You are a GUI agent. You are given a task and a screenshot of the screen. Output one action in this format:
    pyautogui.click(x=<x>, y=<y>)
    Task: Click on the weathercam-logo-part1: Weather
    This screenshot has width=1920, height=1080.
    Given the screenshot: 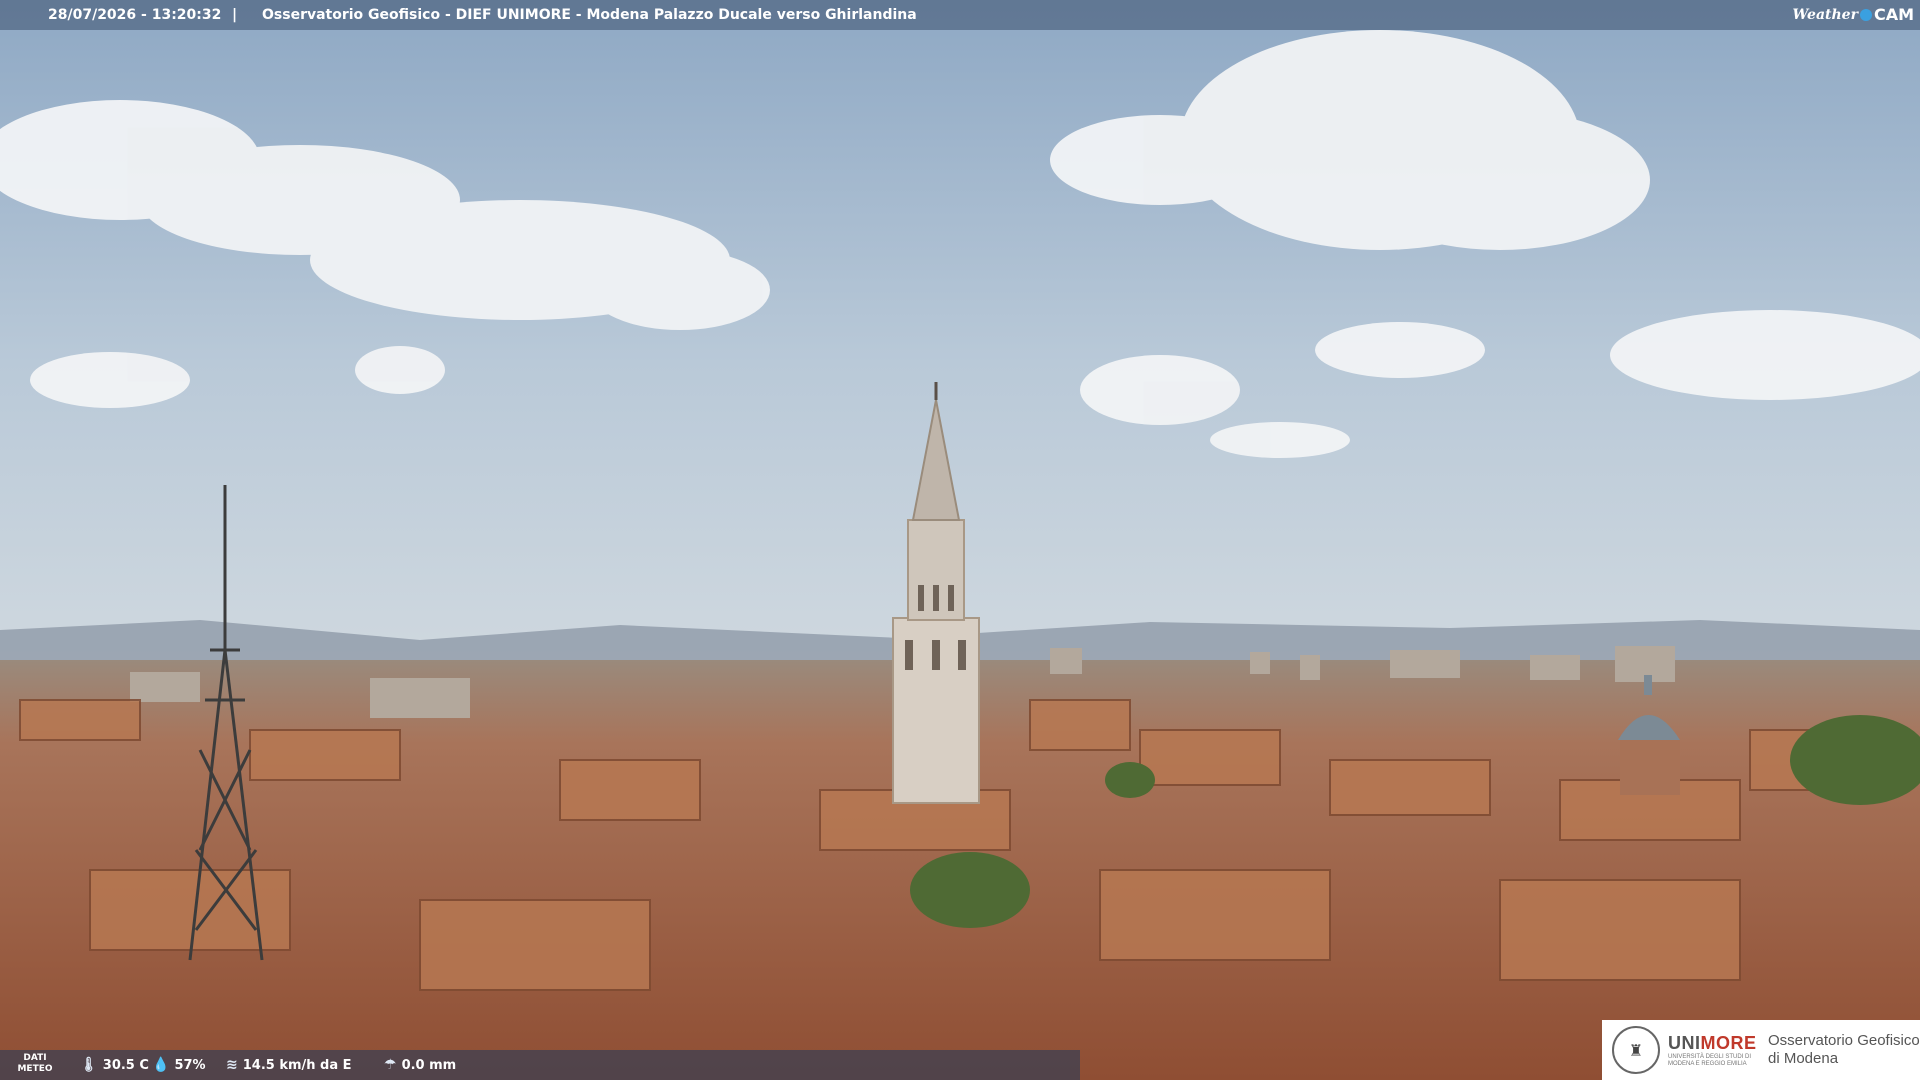 What is the action you would take?
    pyautogui.click(x=1825, y=15)
    